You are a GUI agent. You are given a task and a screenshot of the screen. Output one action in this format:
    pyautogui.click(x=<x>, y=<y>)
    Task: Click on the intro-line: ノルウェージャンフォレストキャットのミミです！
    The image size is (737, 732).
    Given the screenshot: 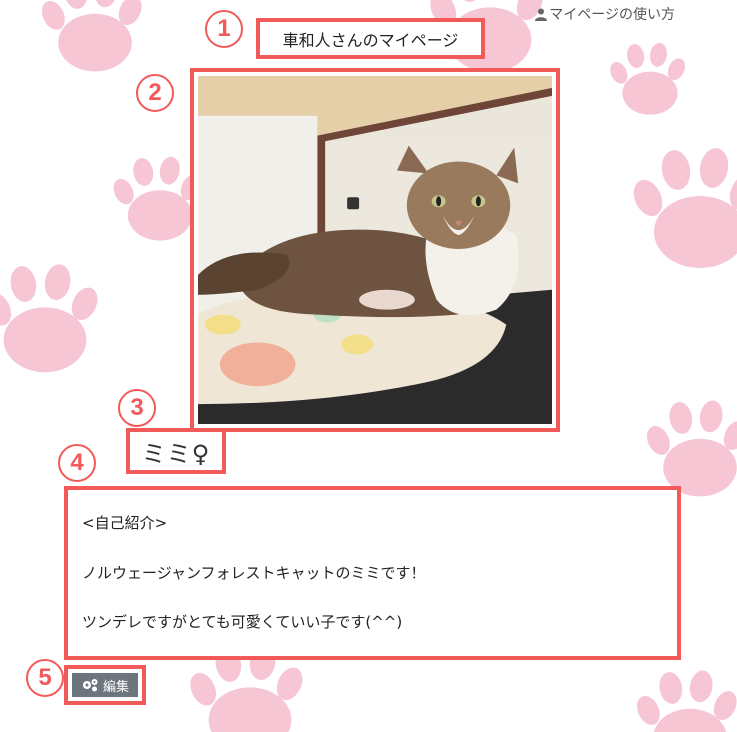 What is the action you would take?
    pyautogui.click(x=254, y=572)
    